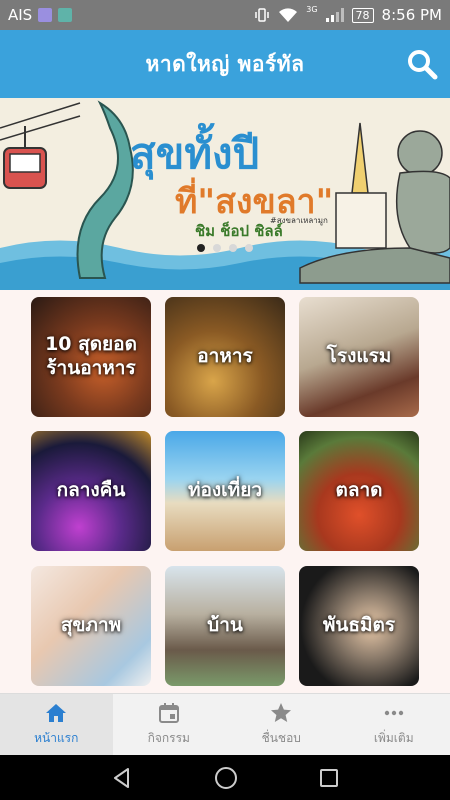 The width and height of the screenshot is (450, 800). I want to click on category-label: กลางคืน, so click(91, 490).